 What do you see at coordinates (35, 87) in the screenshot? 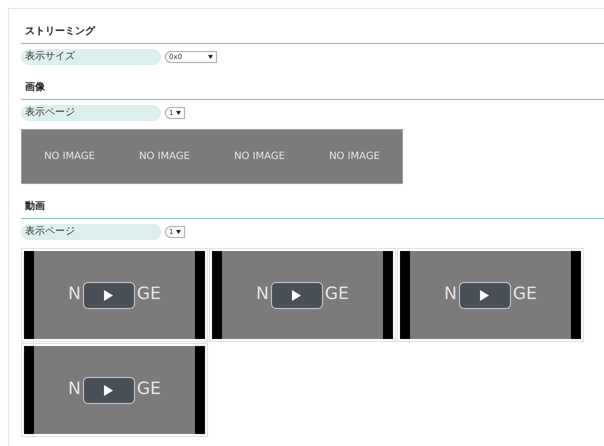
I see `section-title: 画像` at bounding box center [35, 87].